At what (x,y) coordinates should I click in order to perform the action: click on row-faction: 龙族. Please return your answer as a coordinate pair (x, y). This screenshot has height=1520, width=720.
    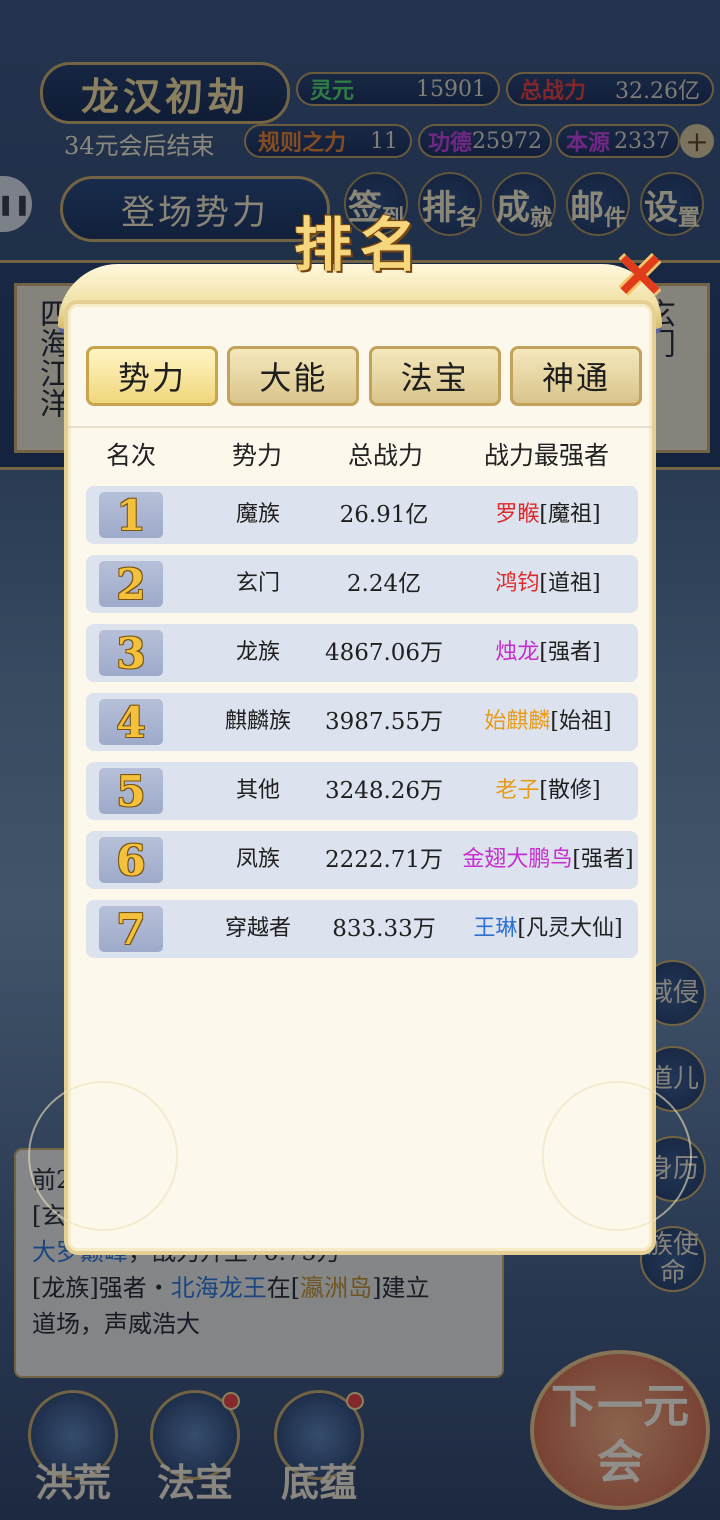
    Looking at the image, I should click on (257, 652).